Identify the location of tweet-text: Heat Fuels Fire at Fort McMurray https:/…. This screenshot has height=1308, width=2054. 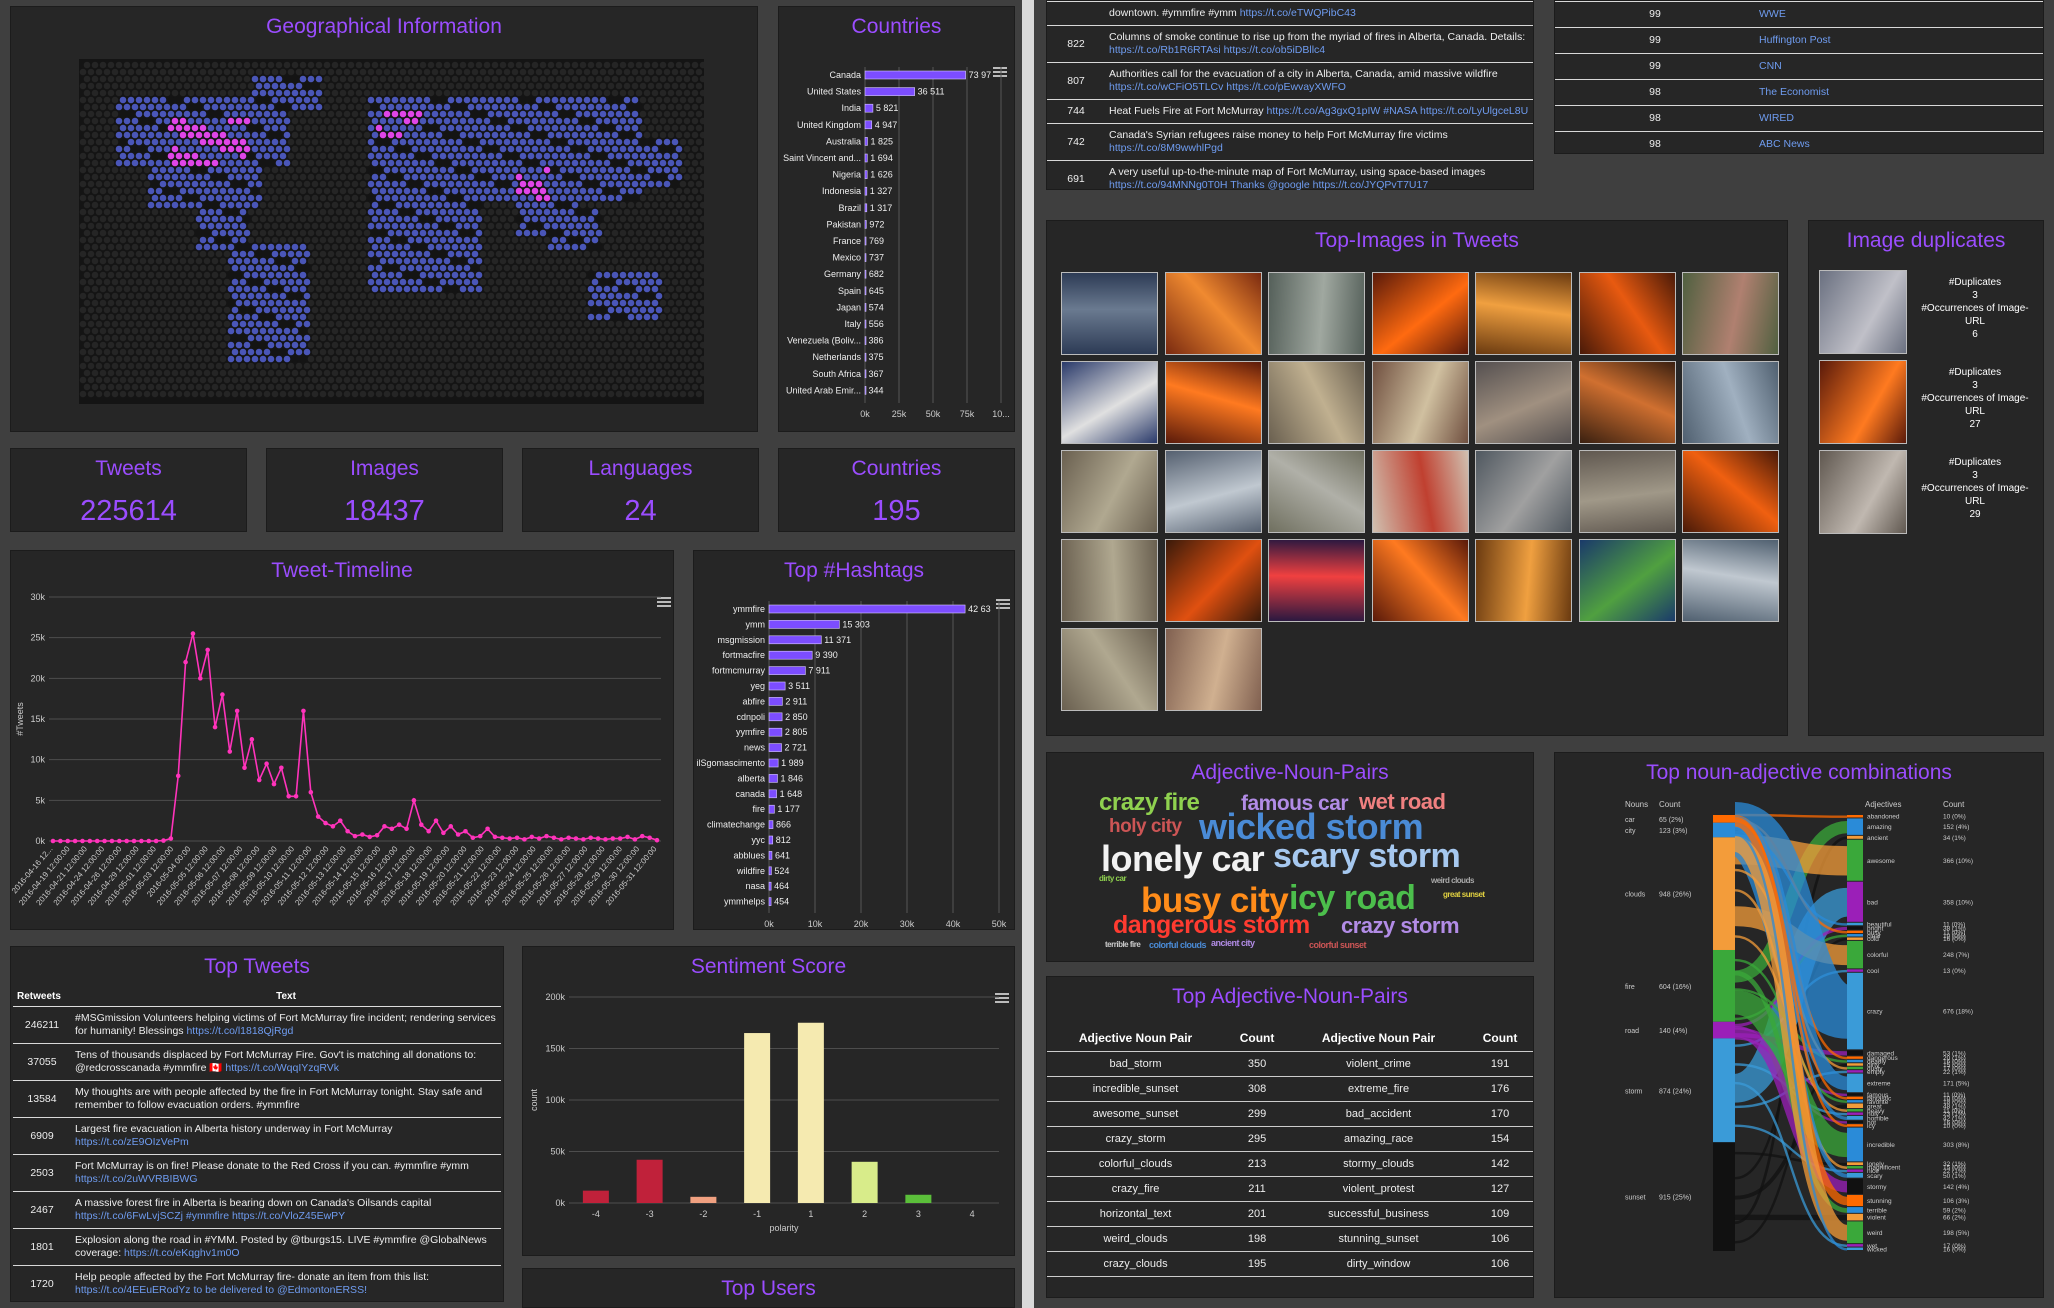
(1319, 111).